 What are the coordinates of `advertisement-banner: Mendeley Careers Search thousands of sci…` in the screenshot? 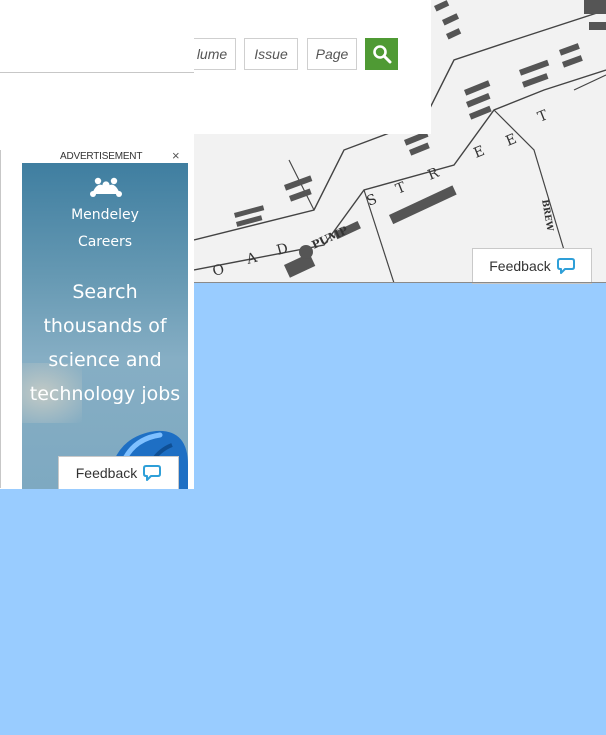 It's located at (105, 326).